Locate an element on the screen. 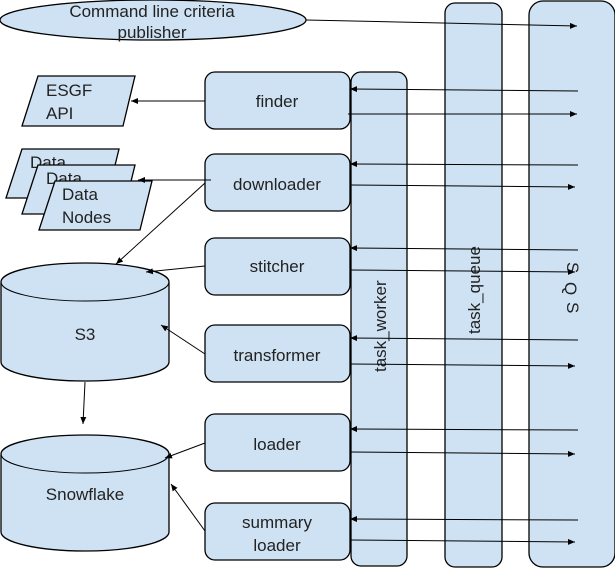 The width and height of the screenshot is (615, 570). svg-text: Data is located at coordinates (80, 194).